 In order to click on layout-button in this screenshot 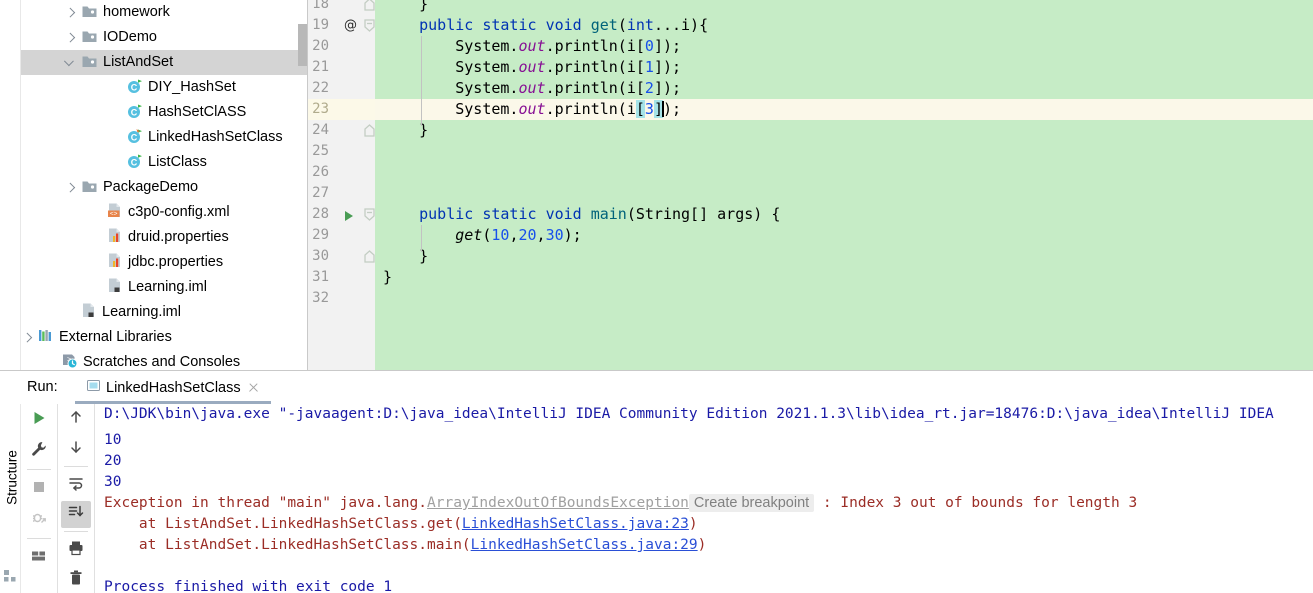, I will do `click(39, 558)`.